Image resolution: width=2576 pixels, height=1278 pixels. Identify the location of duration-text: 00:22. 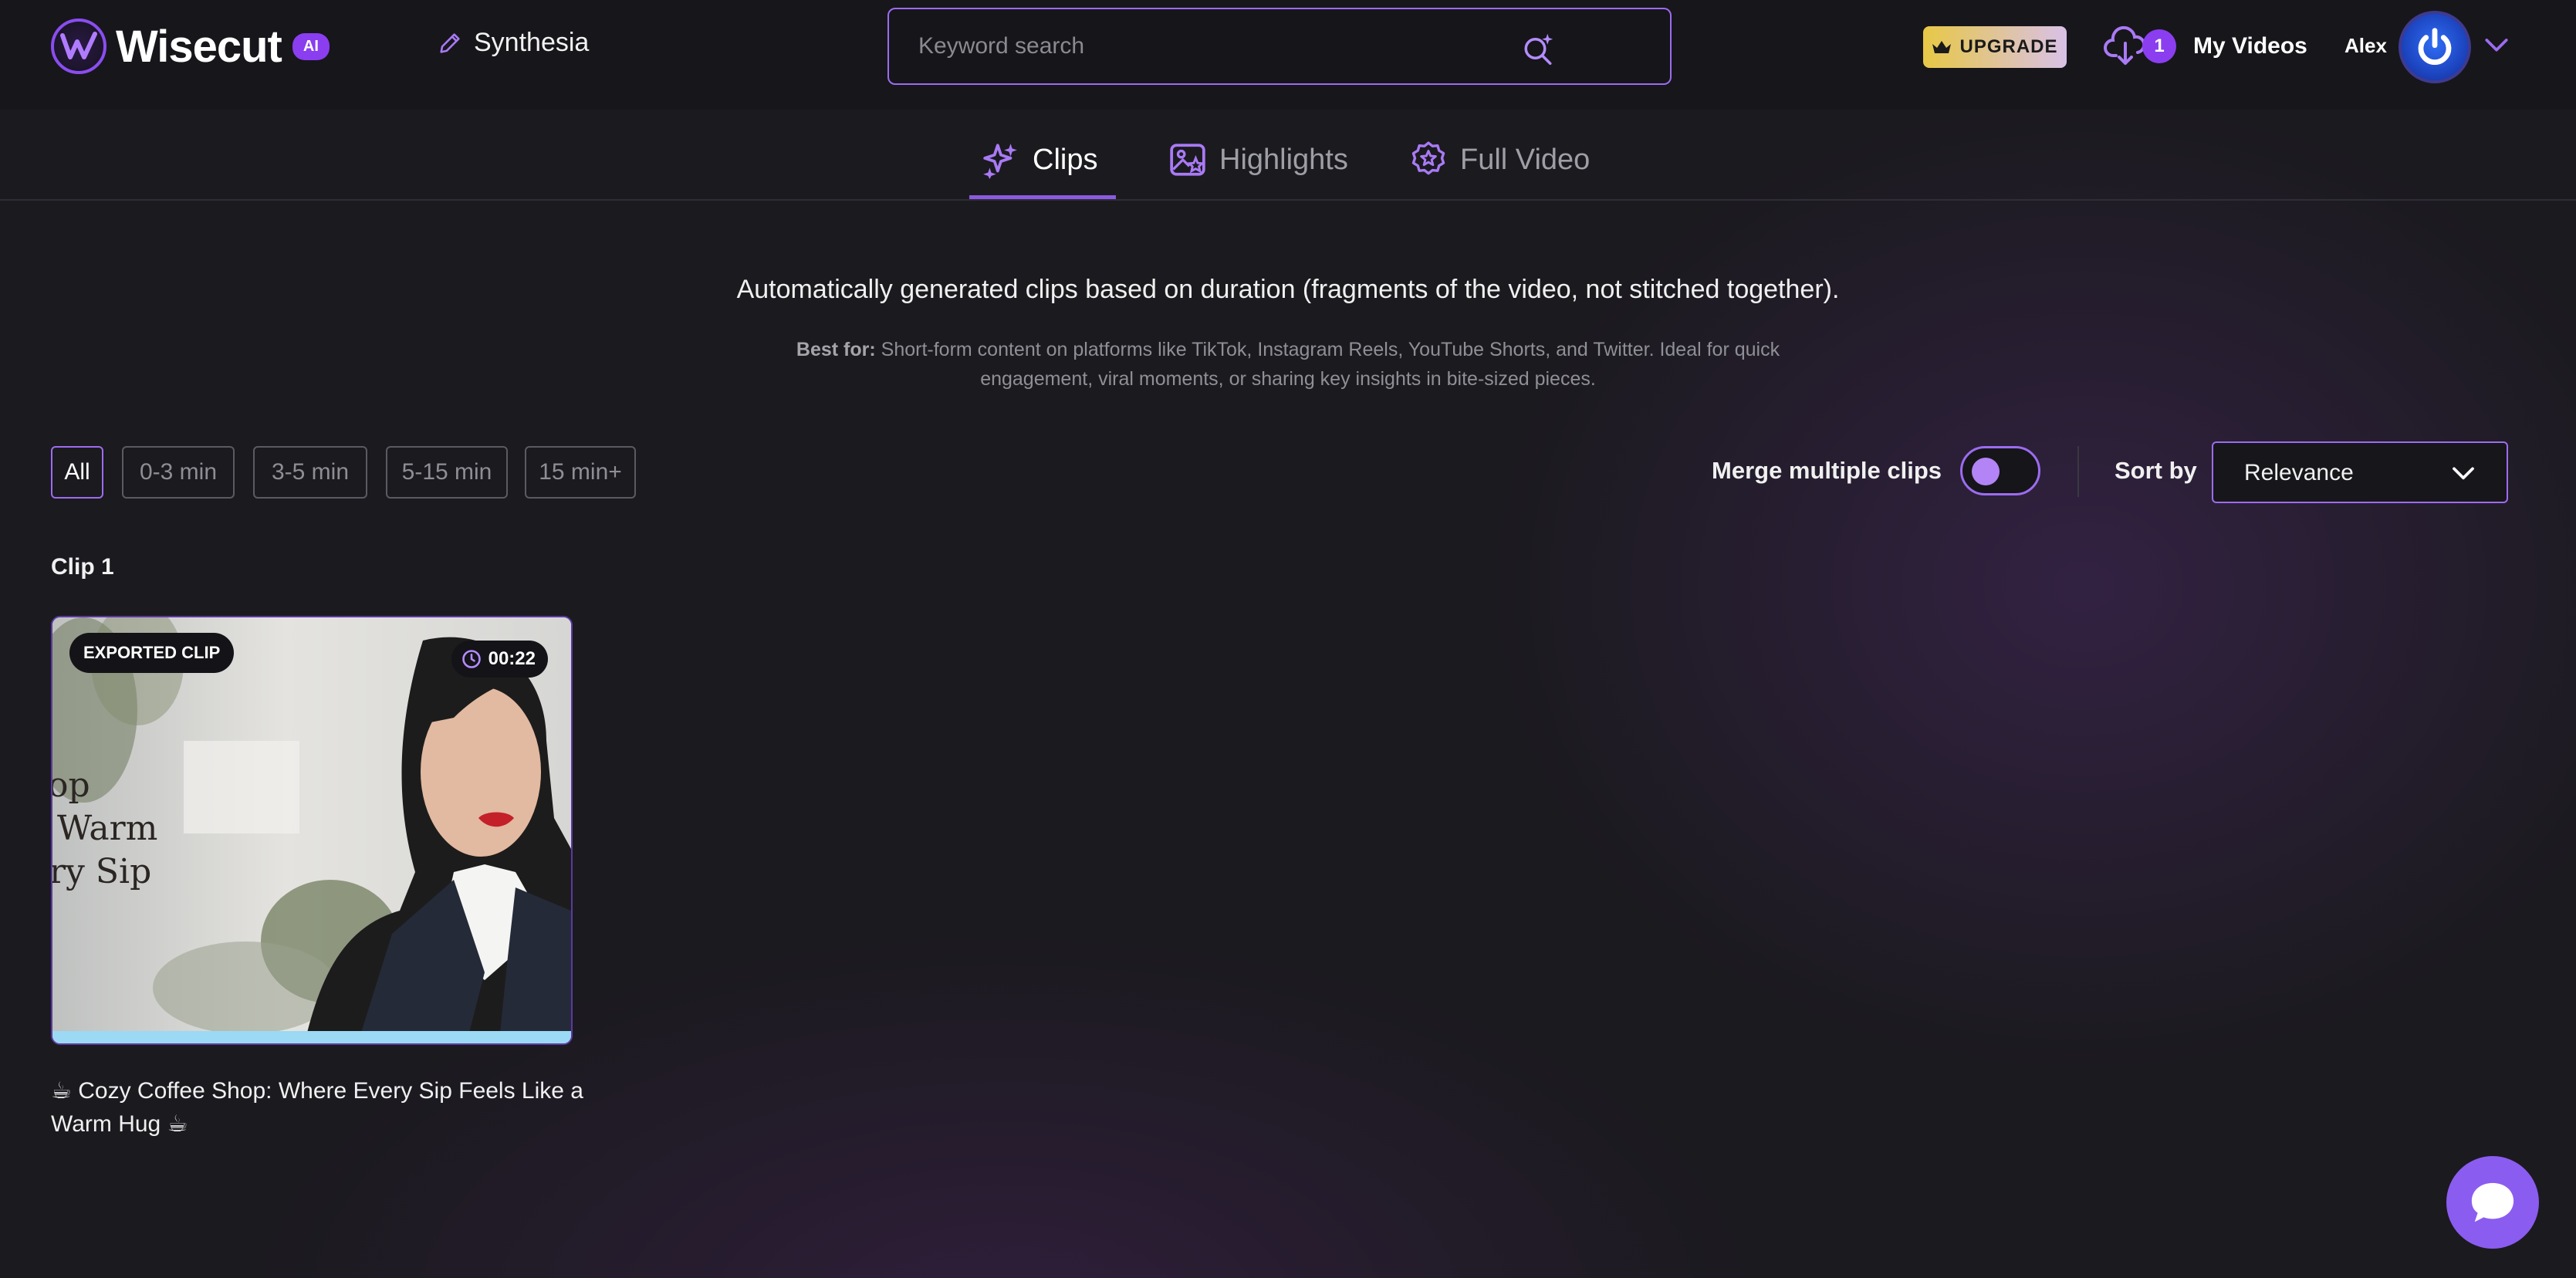
(512, 658).